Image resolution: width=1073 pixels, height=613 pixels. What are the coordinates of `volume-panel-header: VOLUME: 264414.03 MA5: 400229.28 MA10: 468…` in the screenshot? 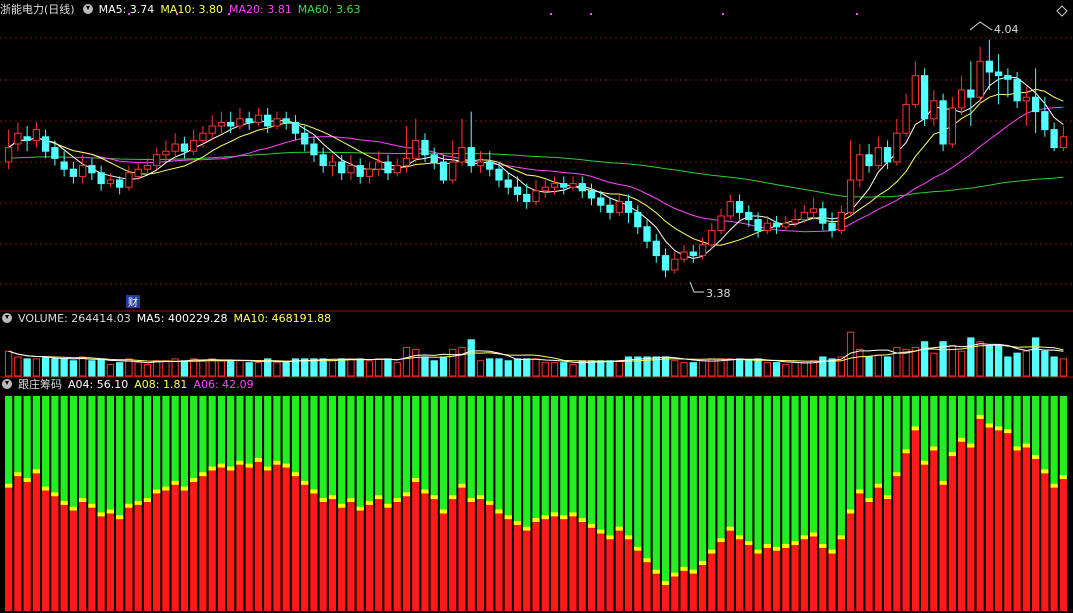 It's located at (168, 319).